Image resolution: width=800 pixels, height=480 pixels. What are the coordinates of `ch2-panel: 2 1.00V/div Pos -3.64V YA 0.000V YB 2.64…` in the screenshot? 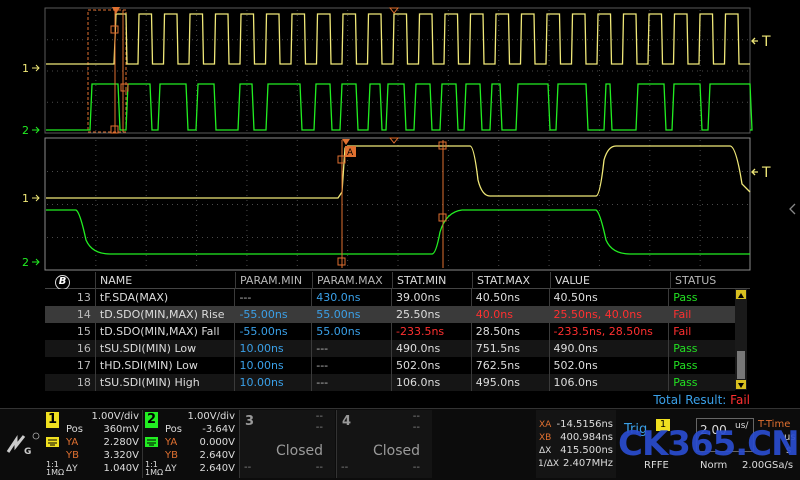 It's located at (190, 444).